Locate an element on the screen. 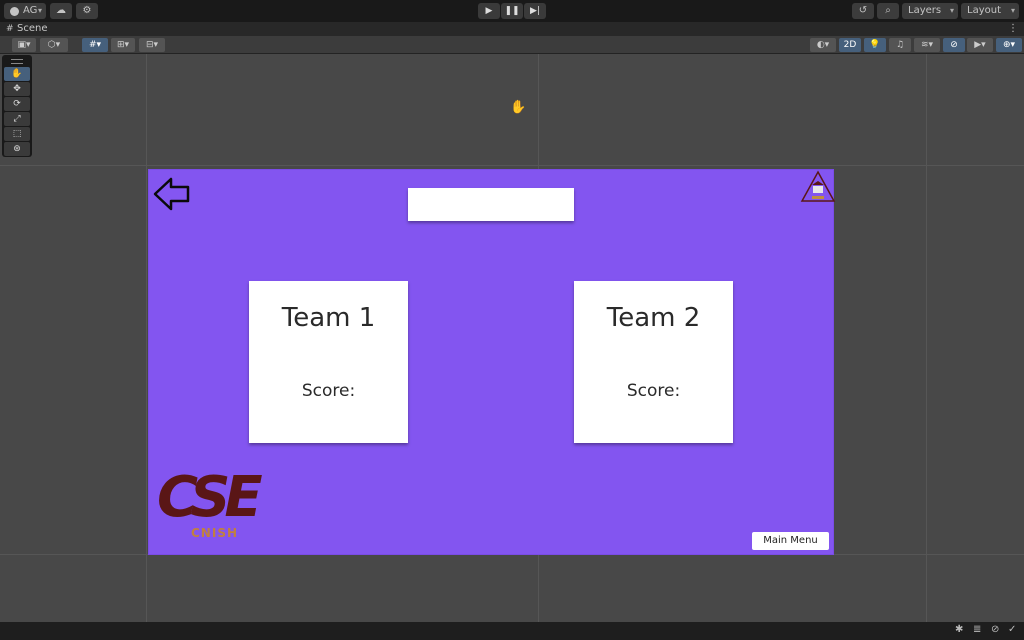 This screenshot has width=1024, height=640. check-icon: ✓ is located at coordinates (1012, 629).